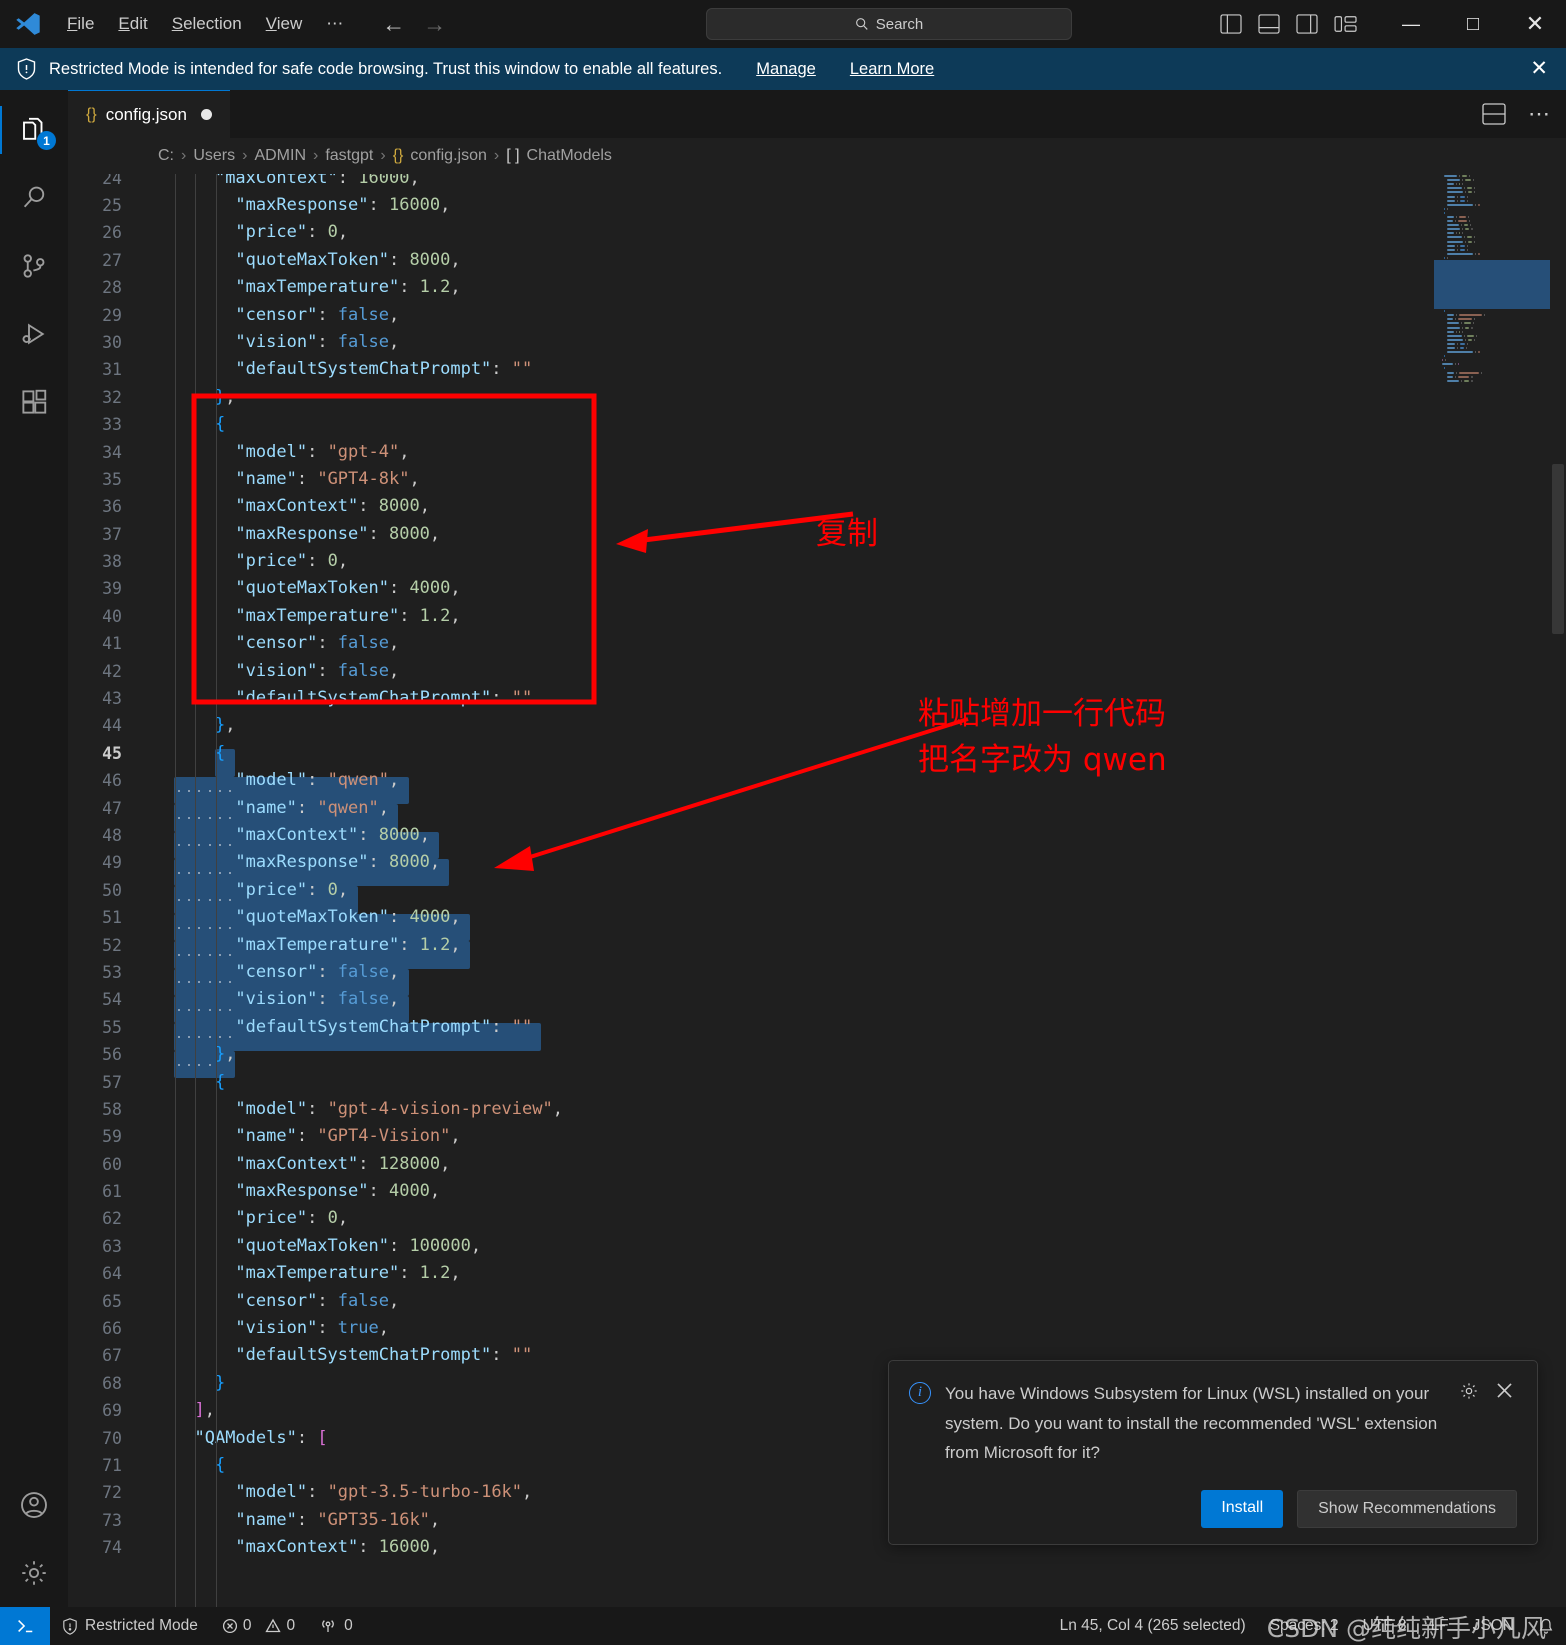  I want to click on menu-bar: File Edit Selection View ⋯, so click(205, 24).